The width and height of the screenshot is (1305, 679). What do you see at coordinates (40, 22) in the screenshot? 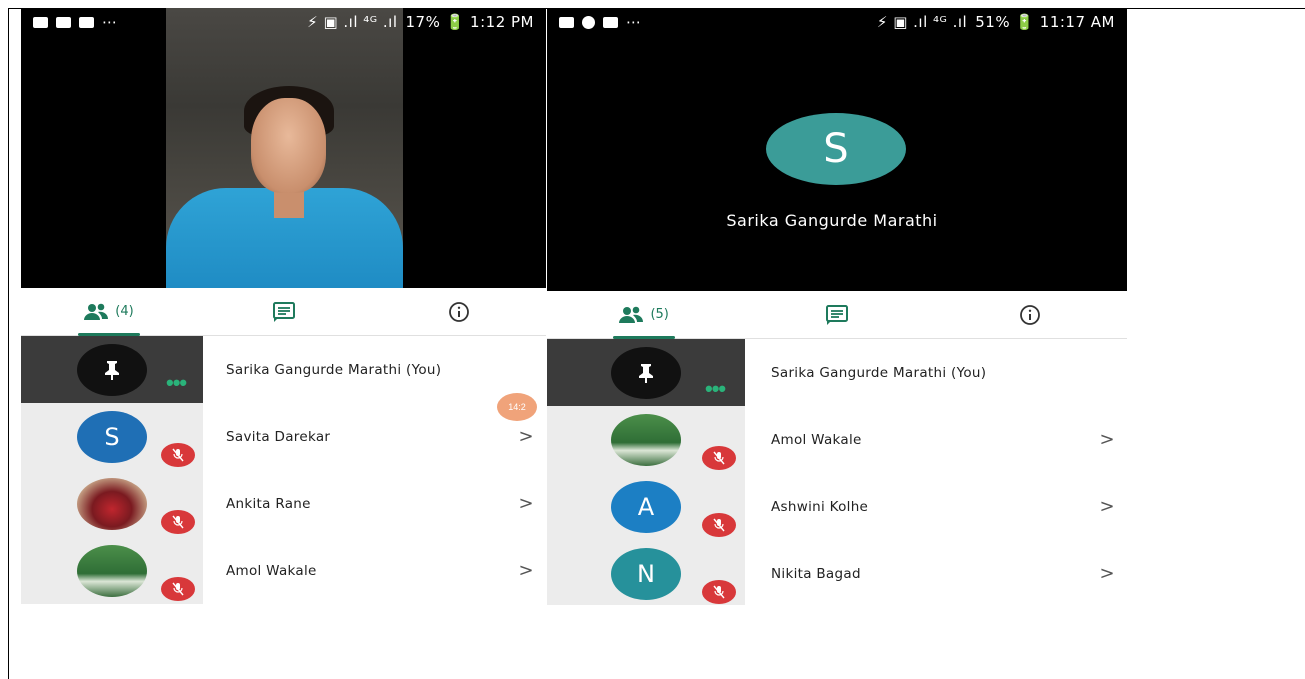
I see `camera-notification-icon` at bounding box center [40, 22].